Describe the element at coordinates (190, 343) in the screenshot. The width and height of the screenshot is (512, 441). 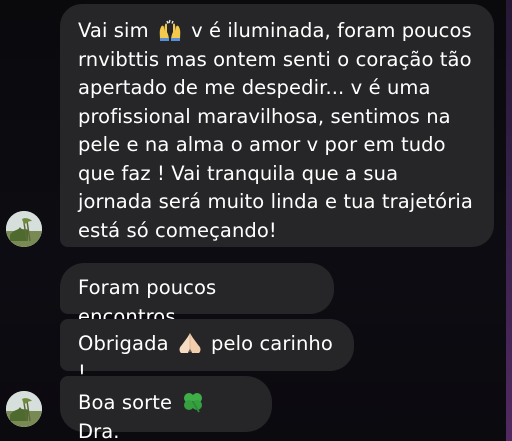
I see `folded-hands-emoji` at that location.